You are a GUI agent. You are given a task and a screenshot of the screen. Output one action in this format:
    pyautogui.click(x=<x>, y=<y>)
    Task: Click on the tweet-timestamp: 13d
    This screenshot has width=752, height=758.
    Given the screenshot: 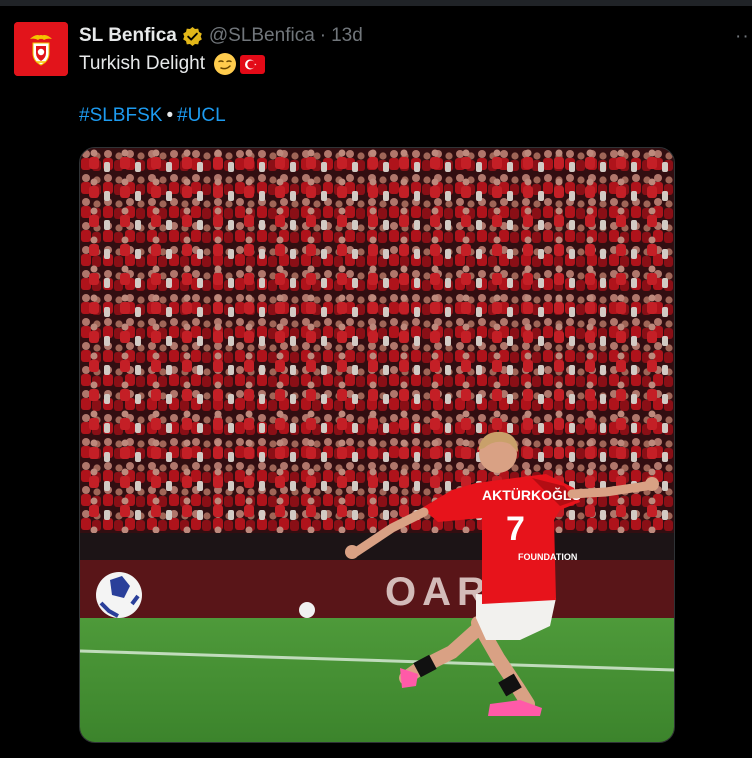 What is the action you would take?
    pyautogui.click(x=347, y=36)
    